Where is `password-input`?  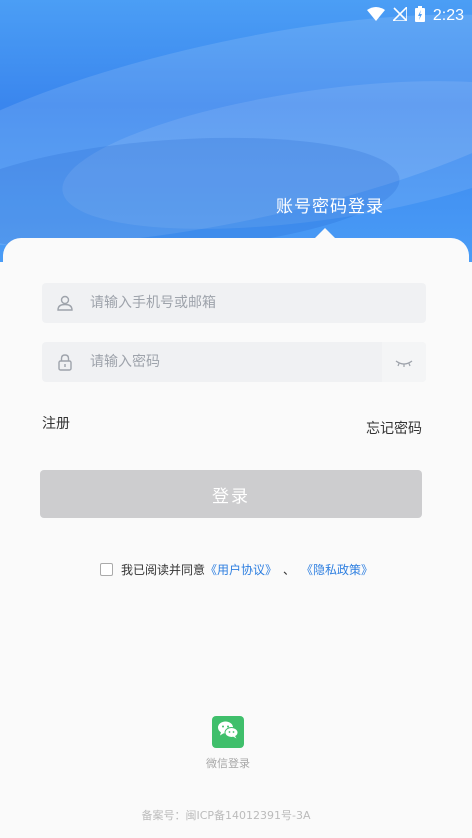
password-input is located at coordinates (235, 362).